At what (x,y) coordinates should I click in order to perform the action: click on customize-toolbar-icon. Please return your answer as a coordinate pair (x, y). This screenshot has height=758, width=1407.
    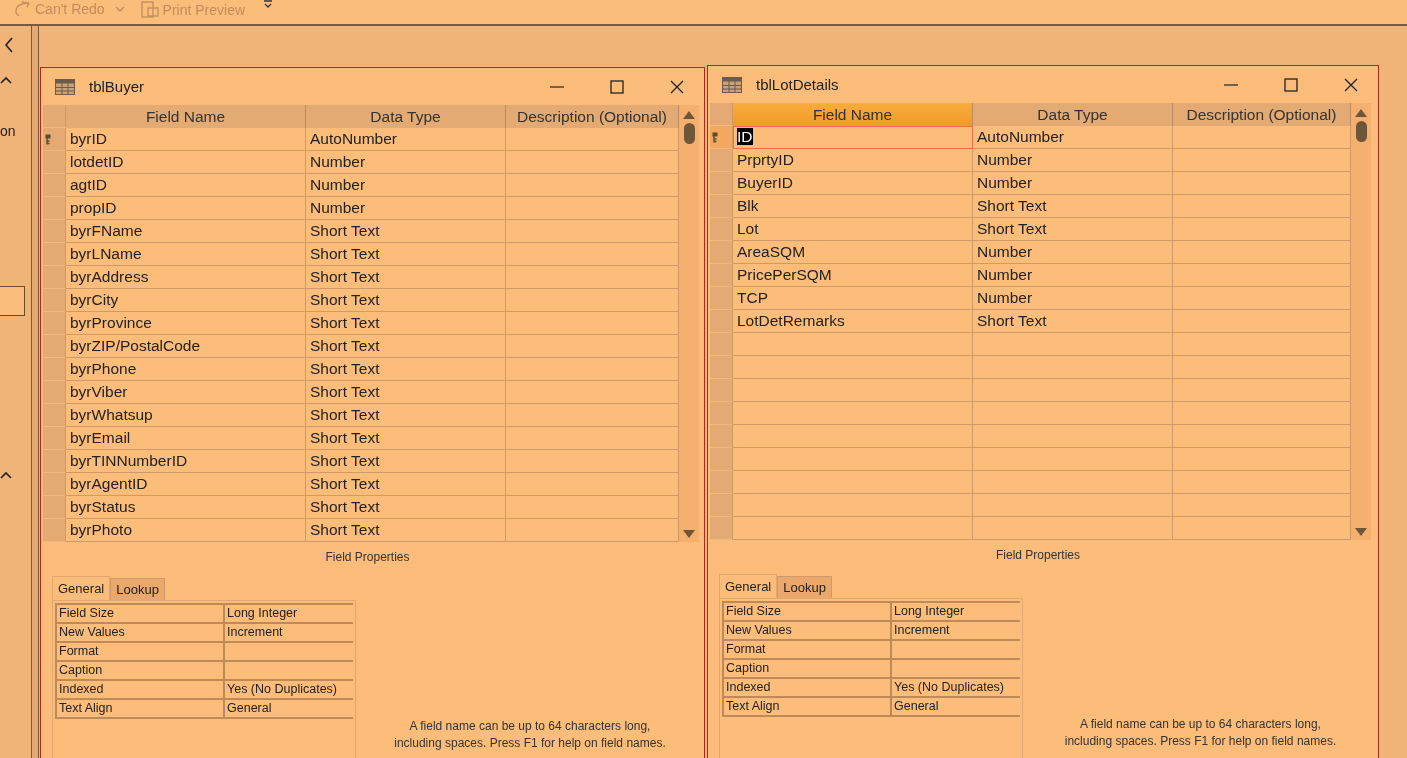
    Looking at the image, I should click on (268, 5).